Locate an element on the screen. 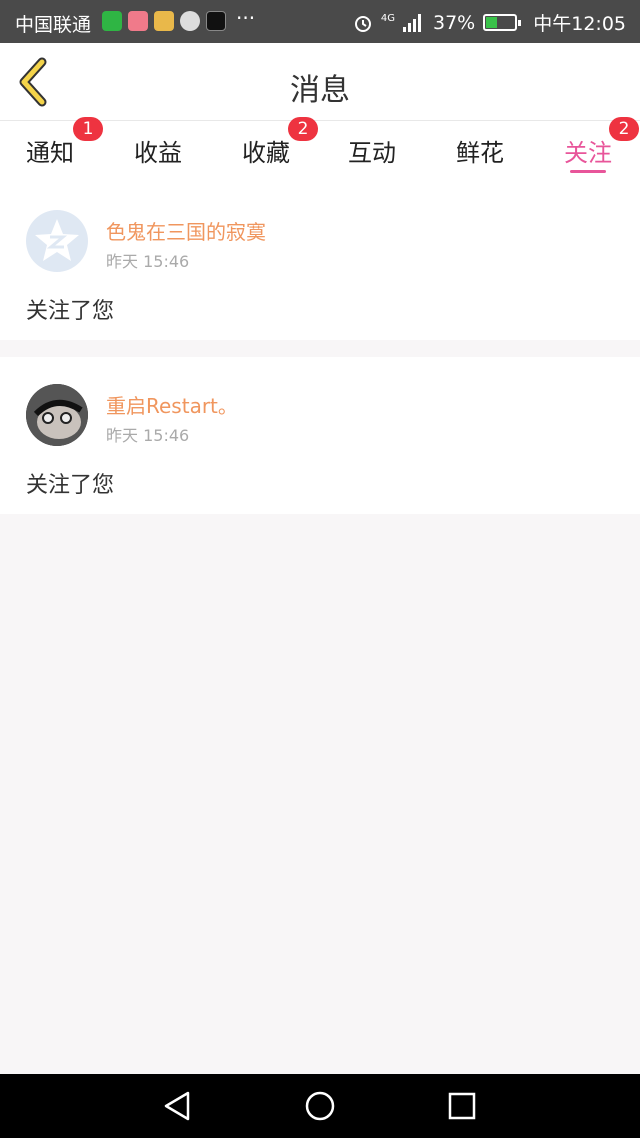 The height and width of the screenshot is (1138, 640). iqiyi-icon is located at coordinates (112, 21).